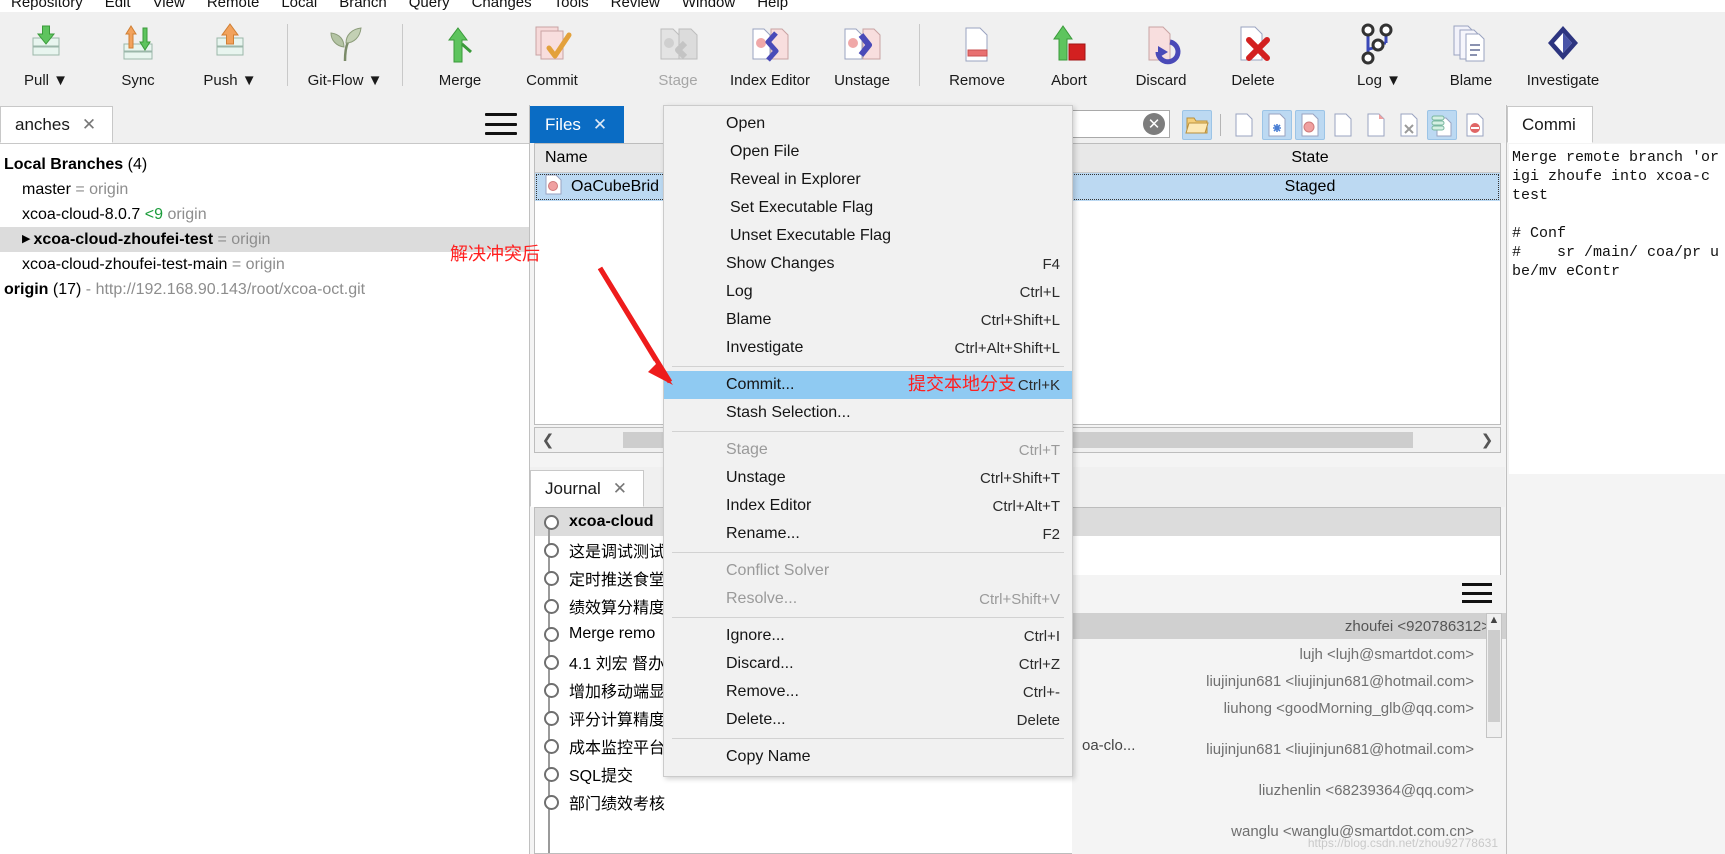 This screenshot has height=854, width=1725. I want to click on discard-icon, so click(1161, 44).